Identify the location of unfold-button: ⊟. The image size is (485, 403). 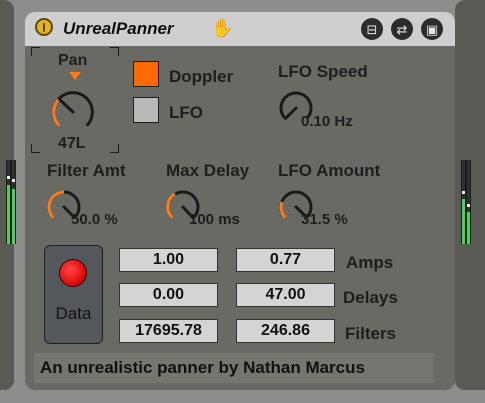
(372, 29).